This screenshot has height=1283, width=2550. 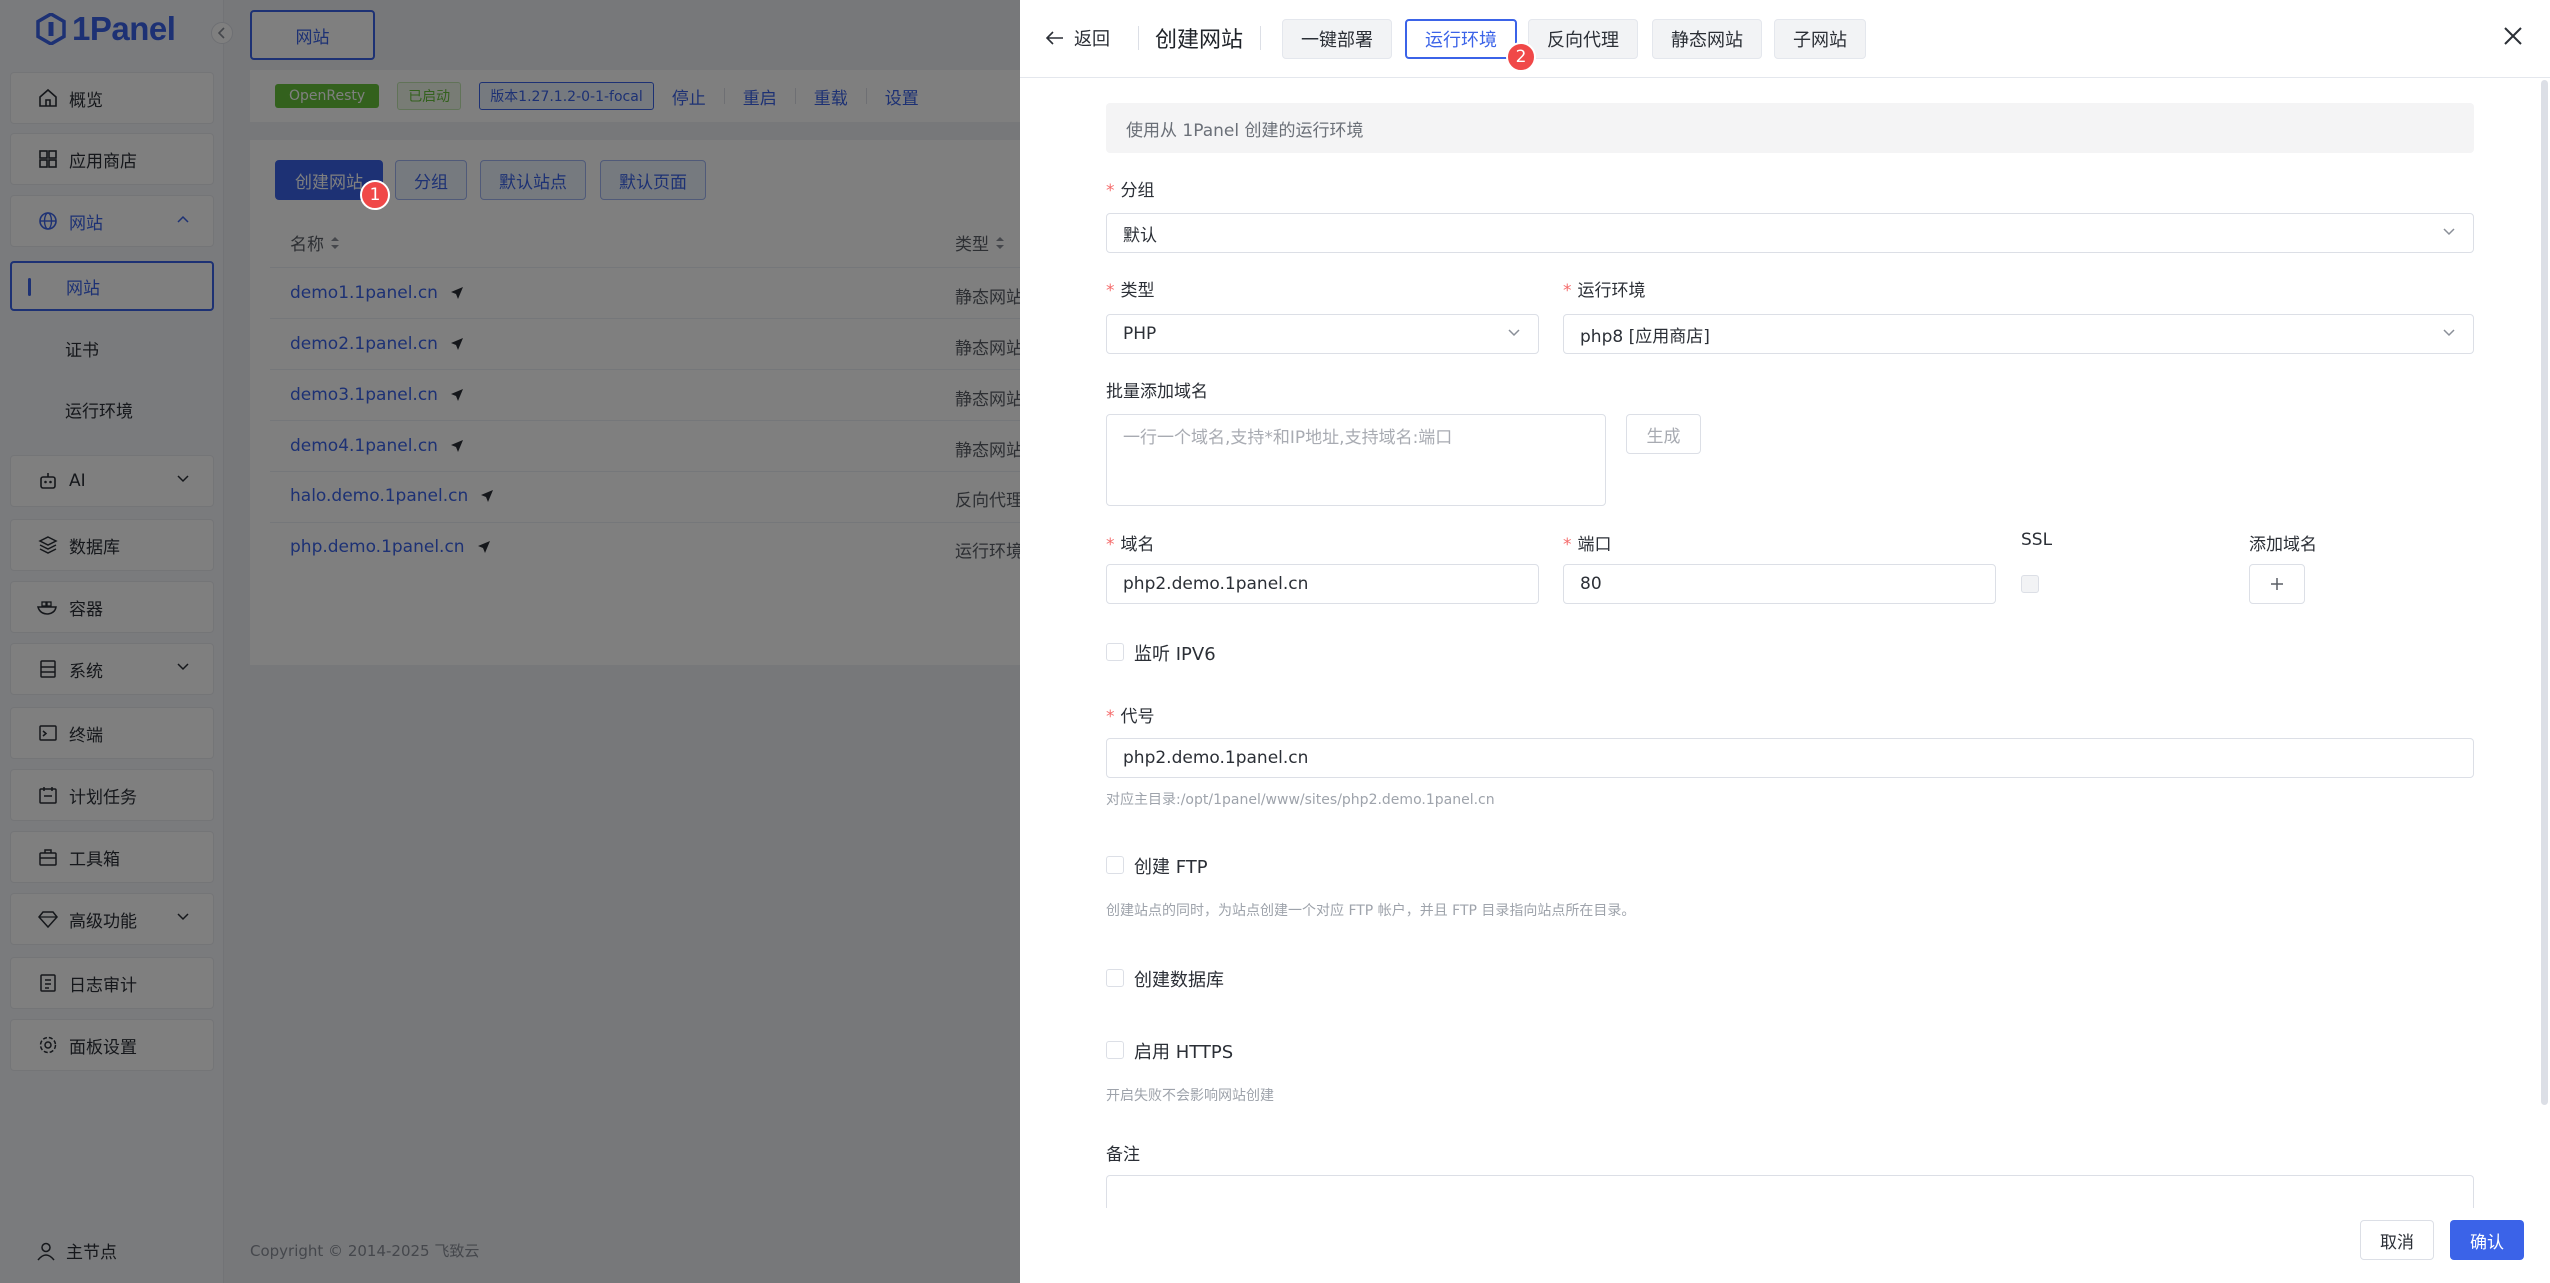 I want to click on step-badge-1: 1, so click(x=375, y=195).